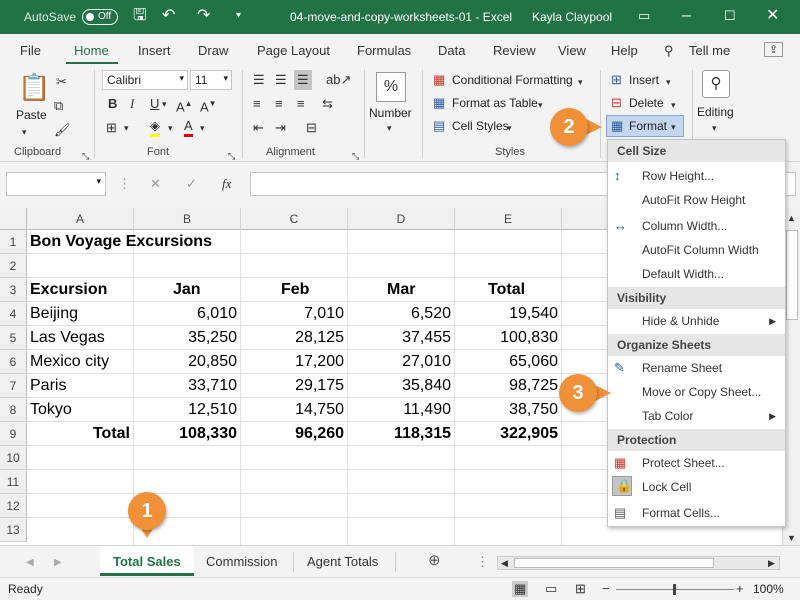 The image size is (800, 600). What do you see at coordinates (669, 51) in the screenshot?
I see `search-icon: ⚲` at bounding box center [669, 51].